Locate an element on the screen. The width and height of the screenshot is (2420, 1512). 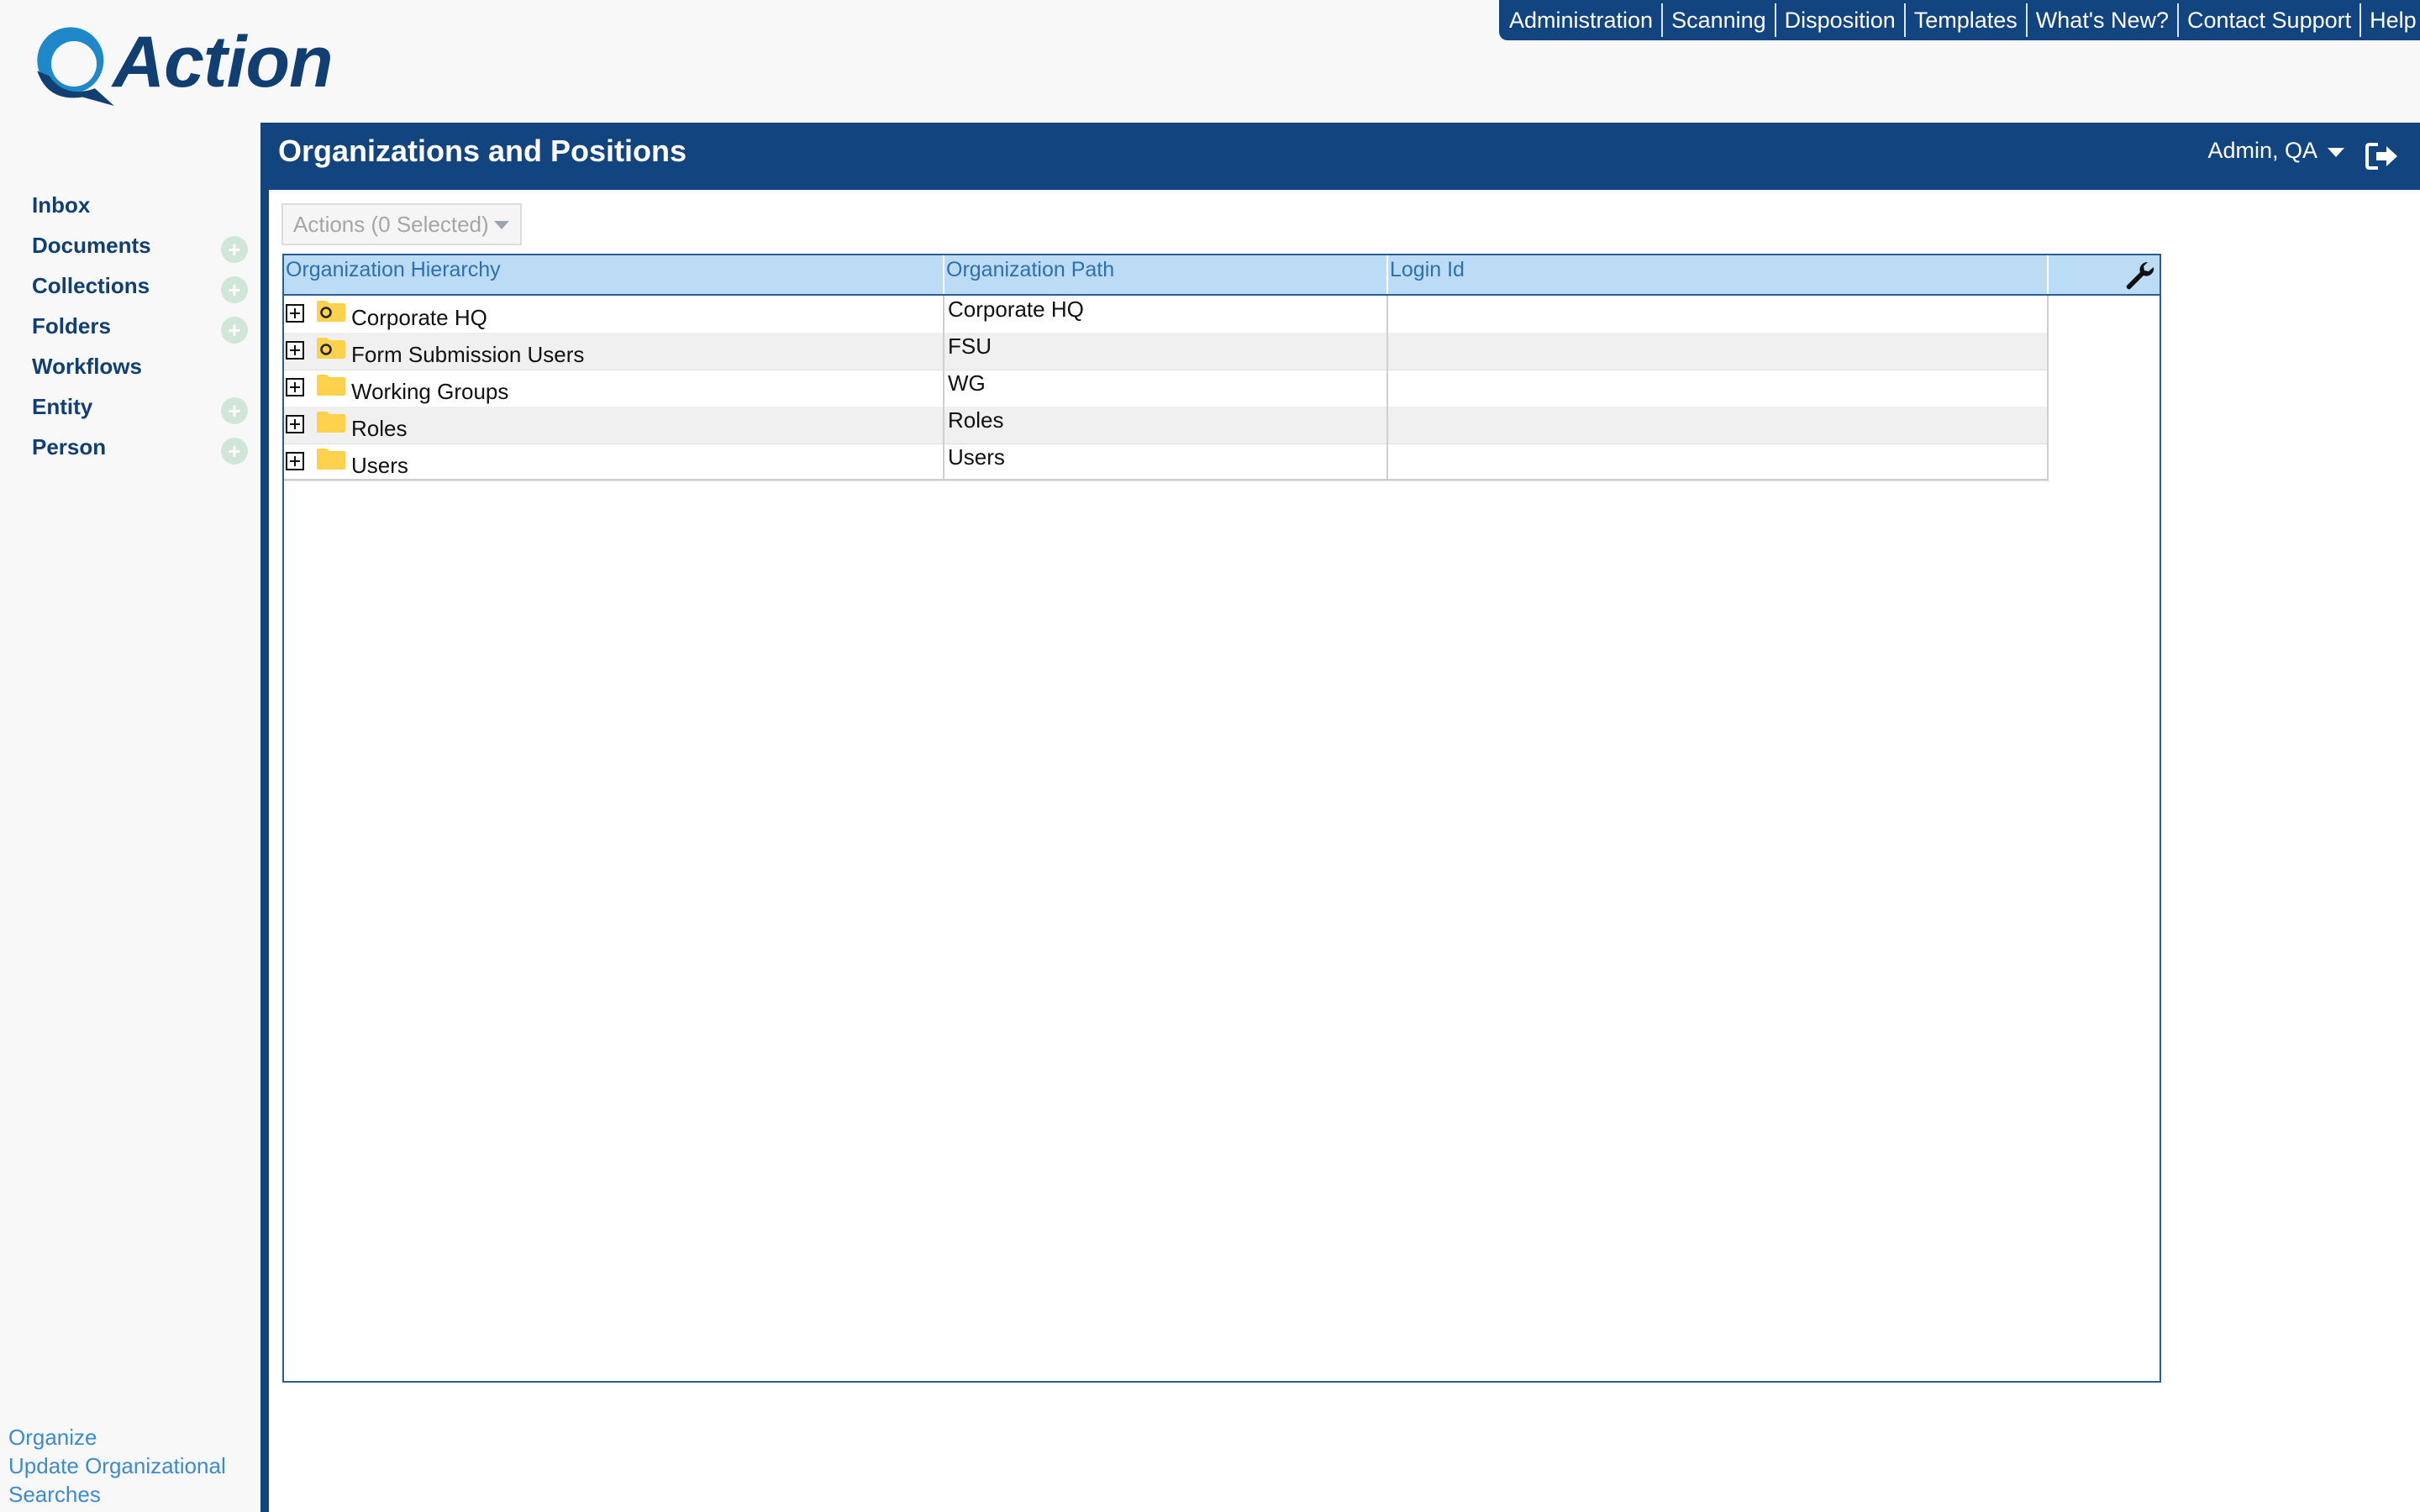
top-link-scanning: Scanning is located at coordinates (1719, 20).